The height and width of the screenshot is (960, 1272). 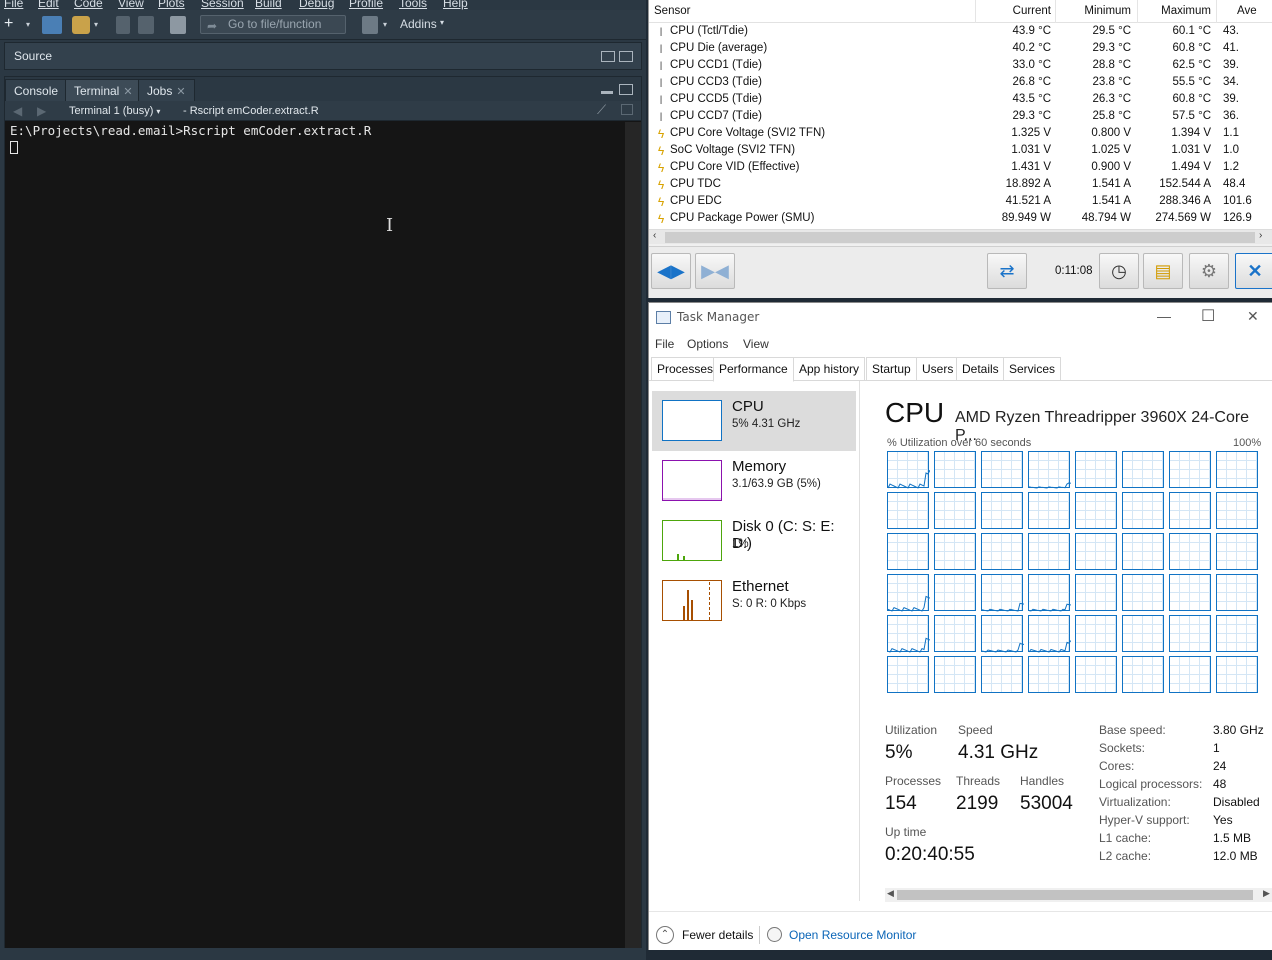 What do you see at coordinates (370, 25) in the screenshot?
I see `grid-layout-icon` at bounding box center [370, 25].